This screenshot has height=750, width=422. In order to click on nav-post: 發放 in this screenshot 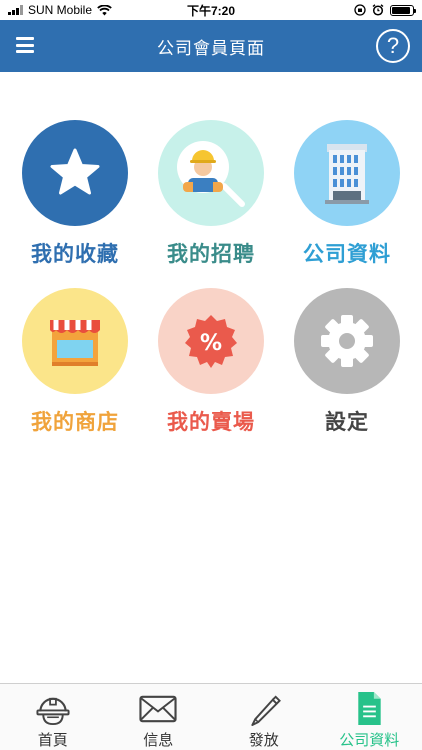, I will do `click(264, 717)`.